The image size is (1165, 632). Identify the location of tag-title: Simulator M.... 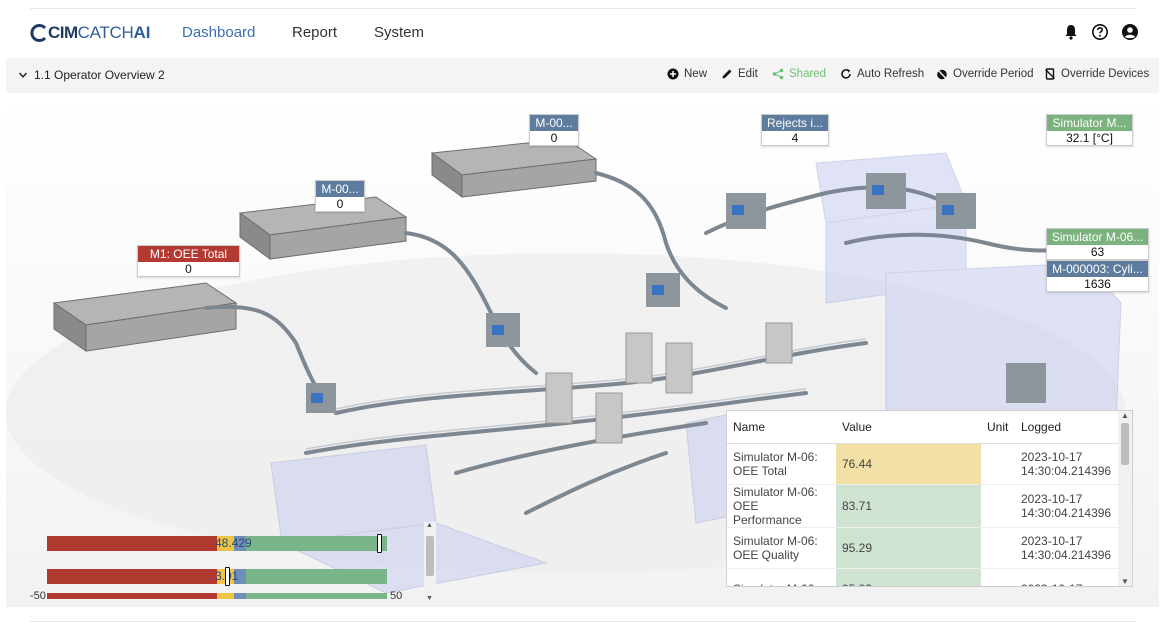
(1089, 123).